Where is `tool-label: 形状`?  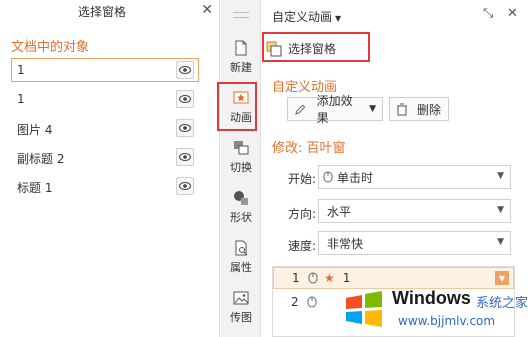 tool-label: 形状 is located at coordinates (241, 217).